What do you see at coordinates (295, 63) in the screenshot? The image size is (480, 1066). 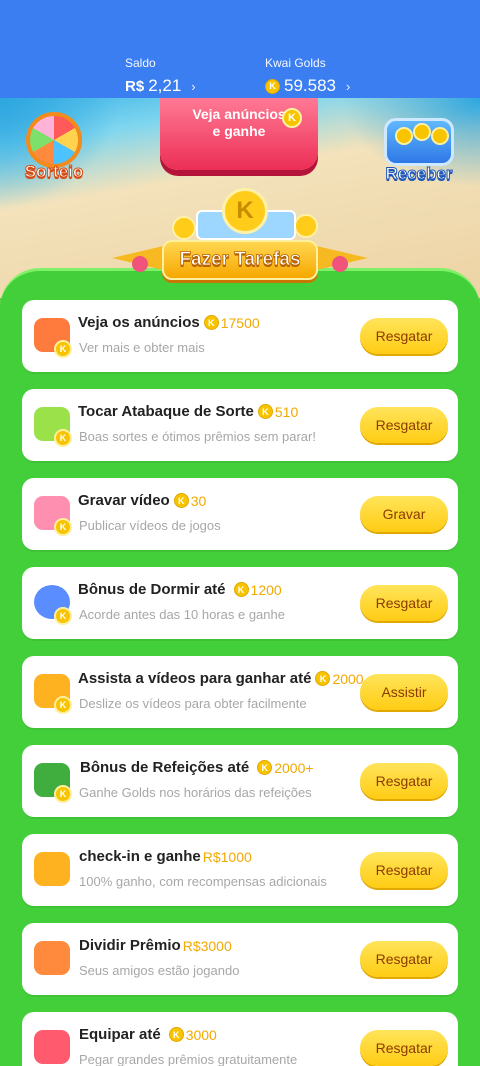 I see `golds-label: Kwai Golds` at bounding box center [295, 63].